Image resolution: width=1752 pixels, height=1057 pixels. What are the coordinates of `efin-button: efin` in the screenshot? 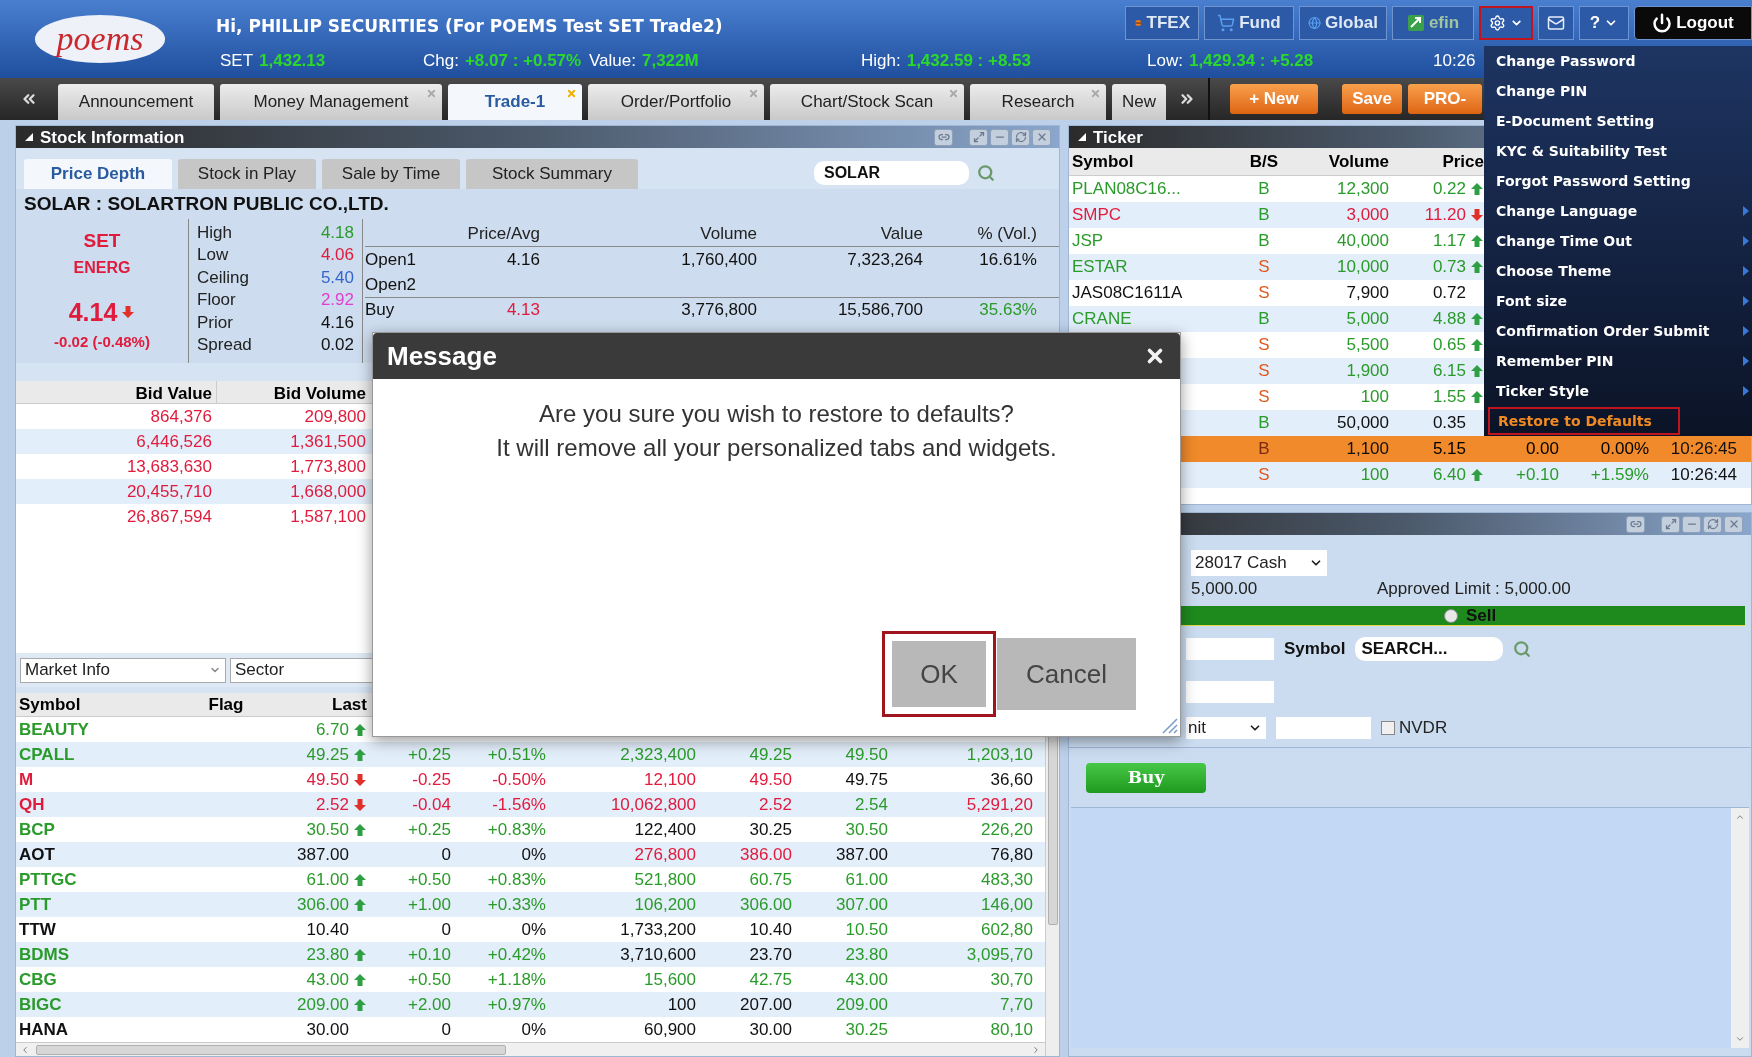 It's located at (1433, 23).